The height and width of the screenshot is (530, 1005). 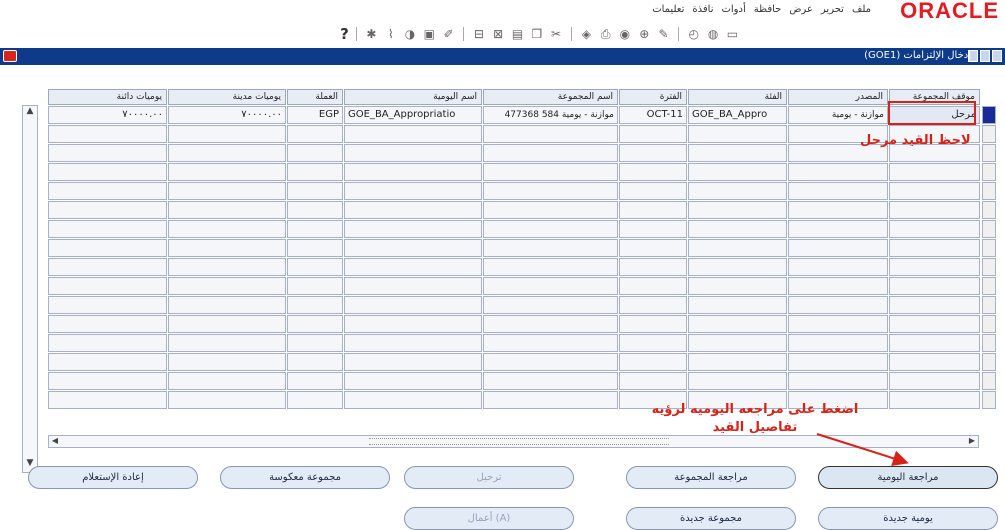 What do you see at coordinates (668, 9) in the screenshot?
I see `menu-help: تعليمات` at bounding box center [668, 9].